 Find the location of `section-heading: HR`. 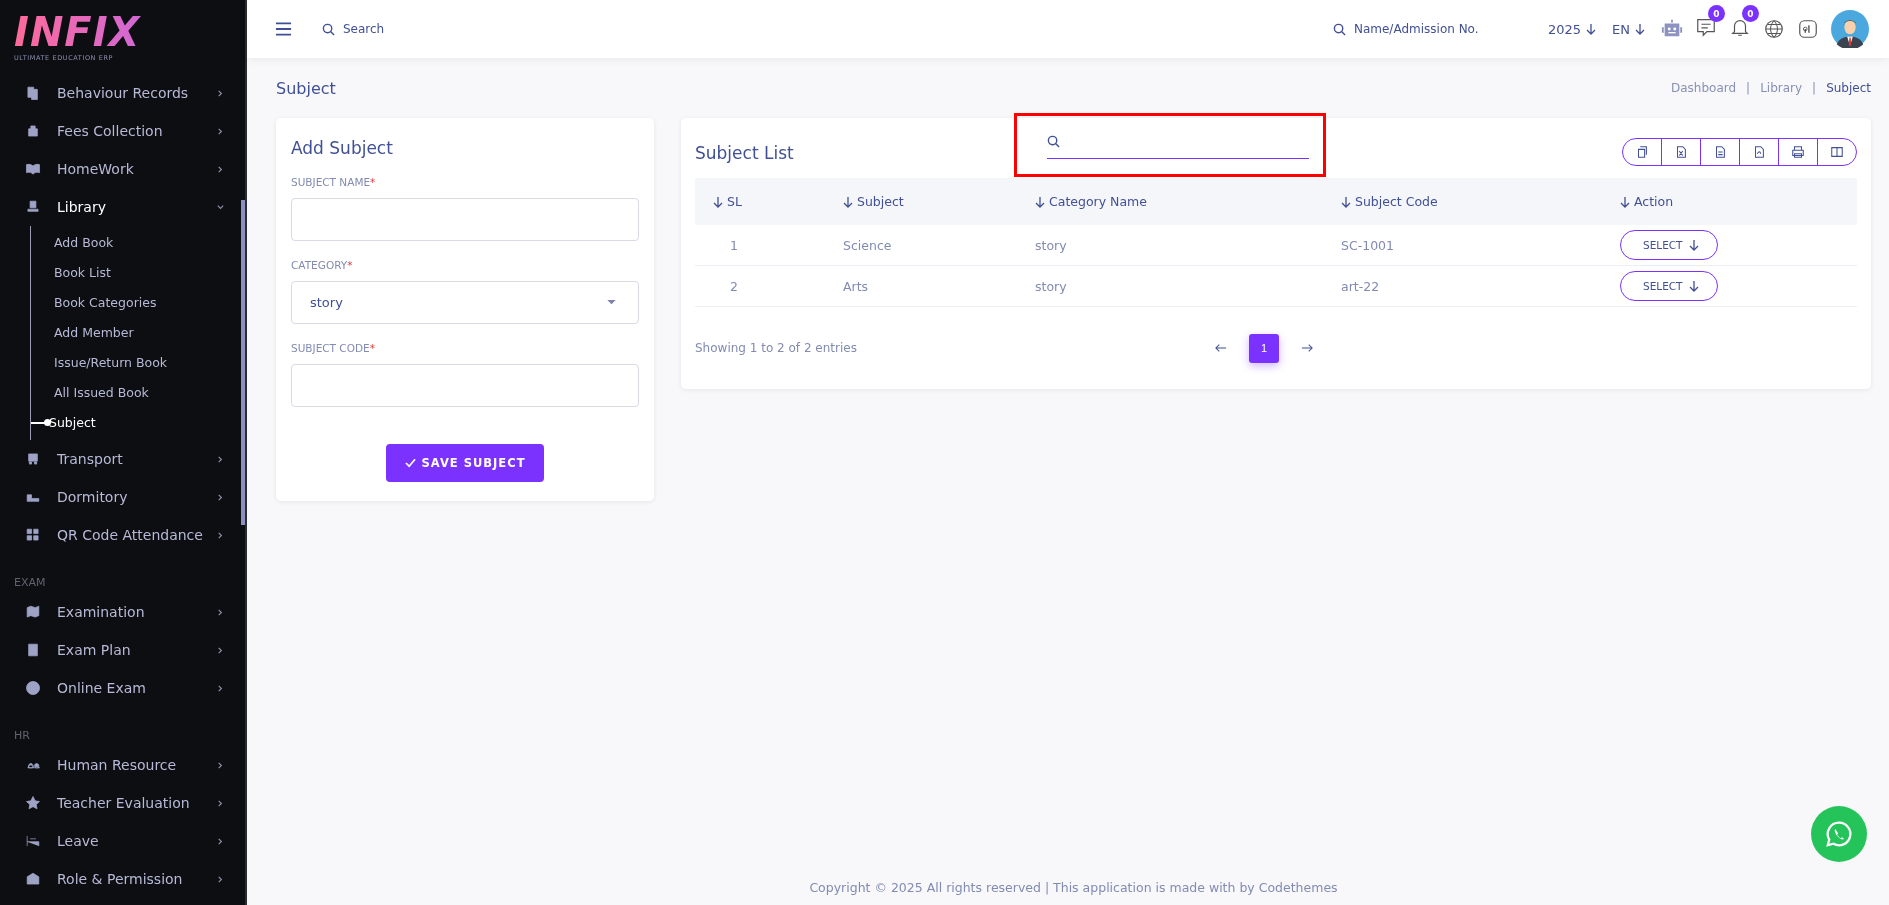

section-heading: HR is located at coordinates (22, 736).